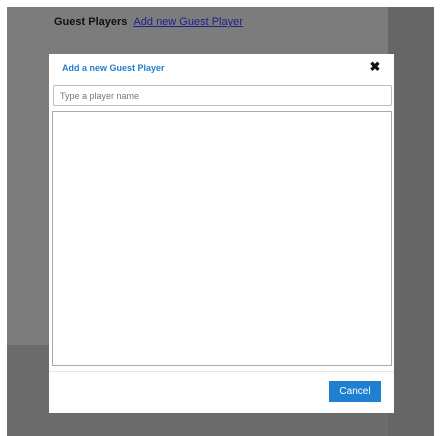 The image size is (440, 436). What do you see at coordinates (221, 69) in the screenshot?
I see `dialog-header: Add a new Guest Player ✖` at bounding box center [221, 69].